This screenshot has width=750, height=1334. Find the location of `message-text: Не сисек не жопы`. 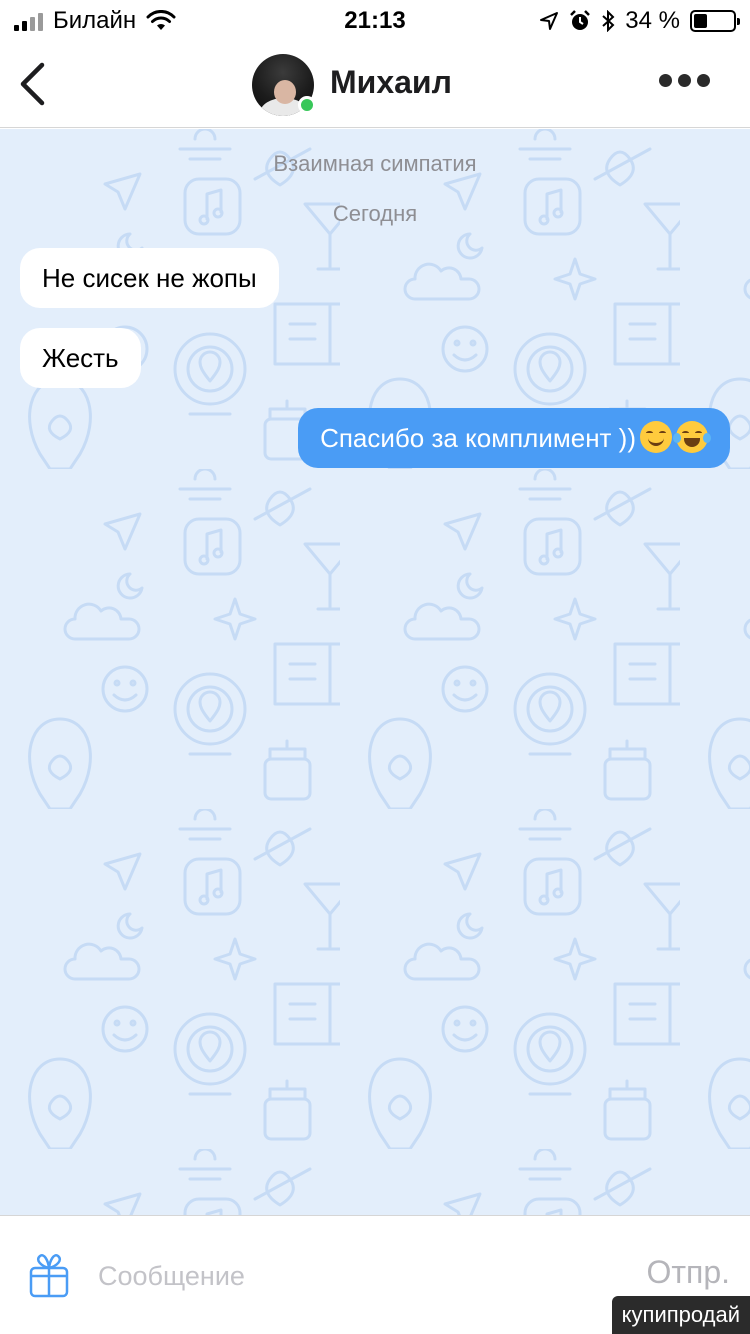

message-text: Не сисек не жопы is located at coordinates (149, 278).